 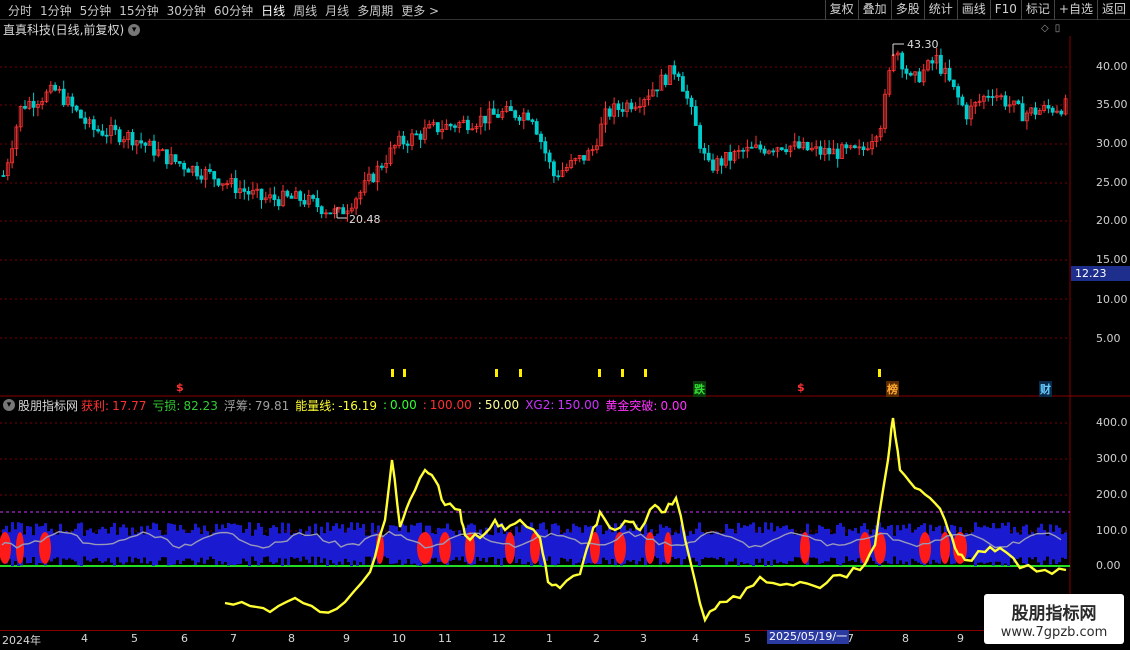 I want to click on indicator-tick: 100.0, so click(x=1112, y=530).